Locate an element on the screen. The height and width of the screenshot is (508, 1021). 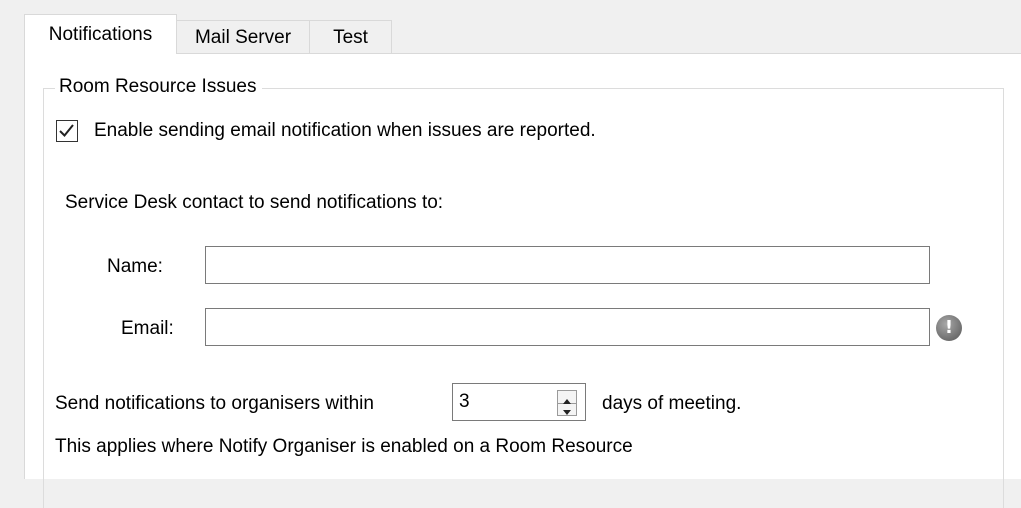
organiser-suffix-label: days of meeting. is located at coordinates (672, 403).